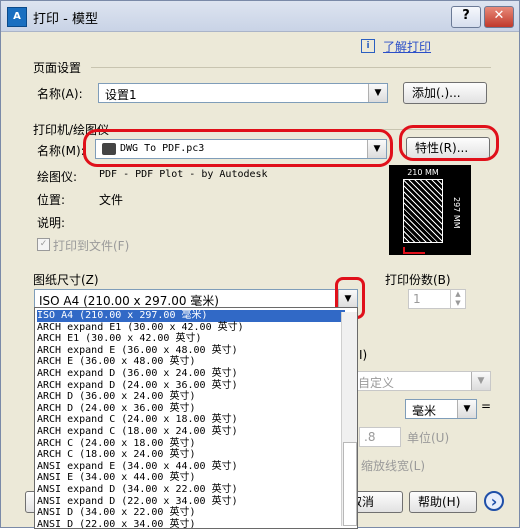 This screenshot has width=520, height=529. What do you see at coordinates (119, 339) in the screenshot?
I see `paper-size-option: ARCH E1 (30.00 x 42.00 英寸)` at bounding box center [119, 339].